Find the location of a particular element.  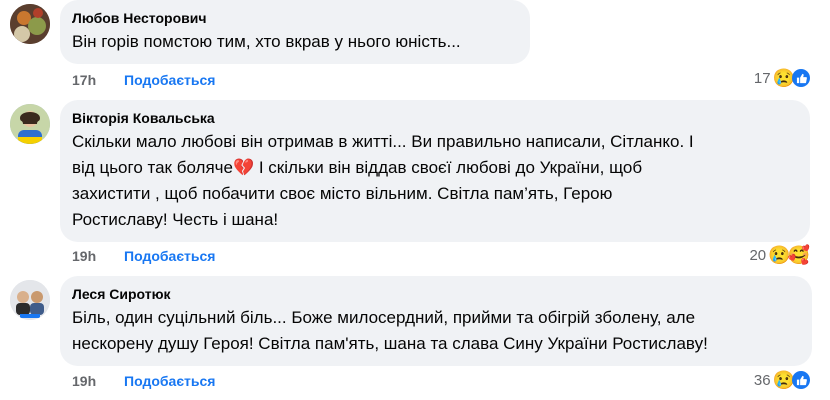

comment-author: Леся Сиротюк is located at coordinates (436, 294).